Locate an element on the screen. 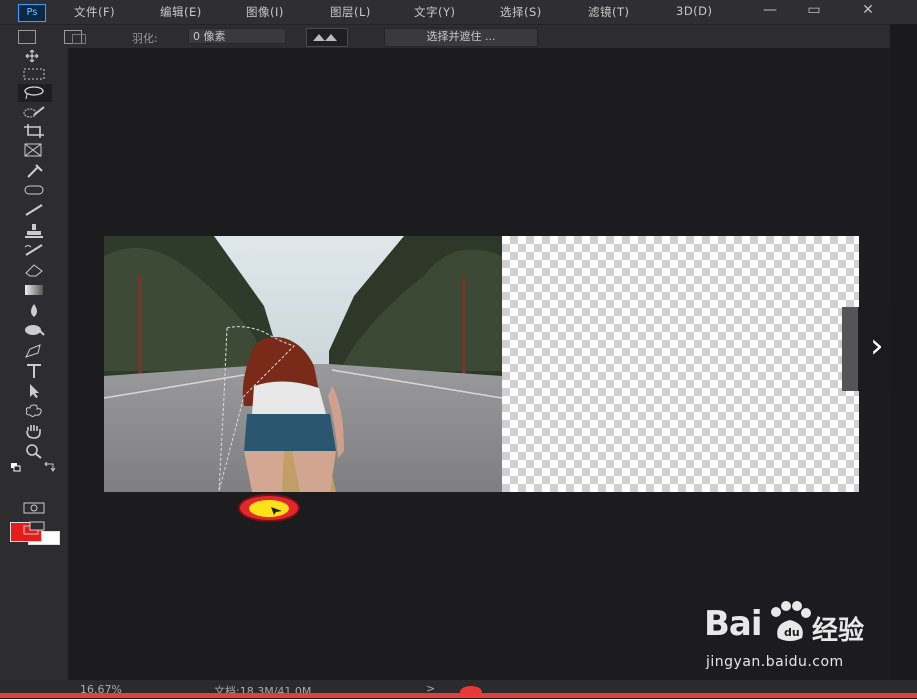  brush-tool is located at coordinates (35, 211).